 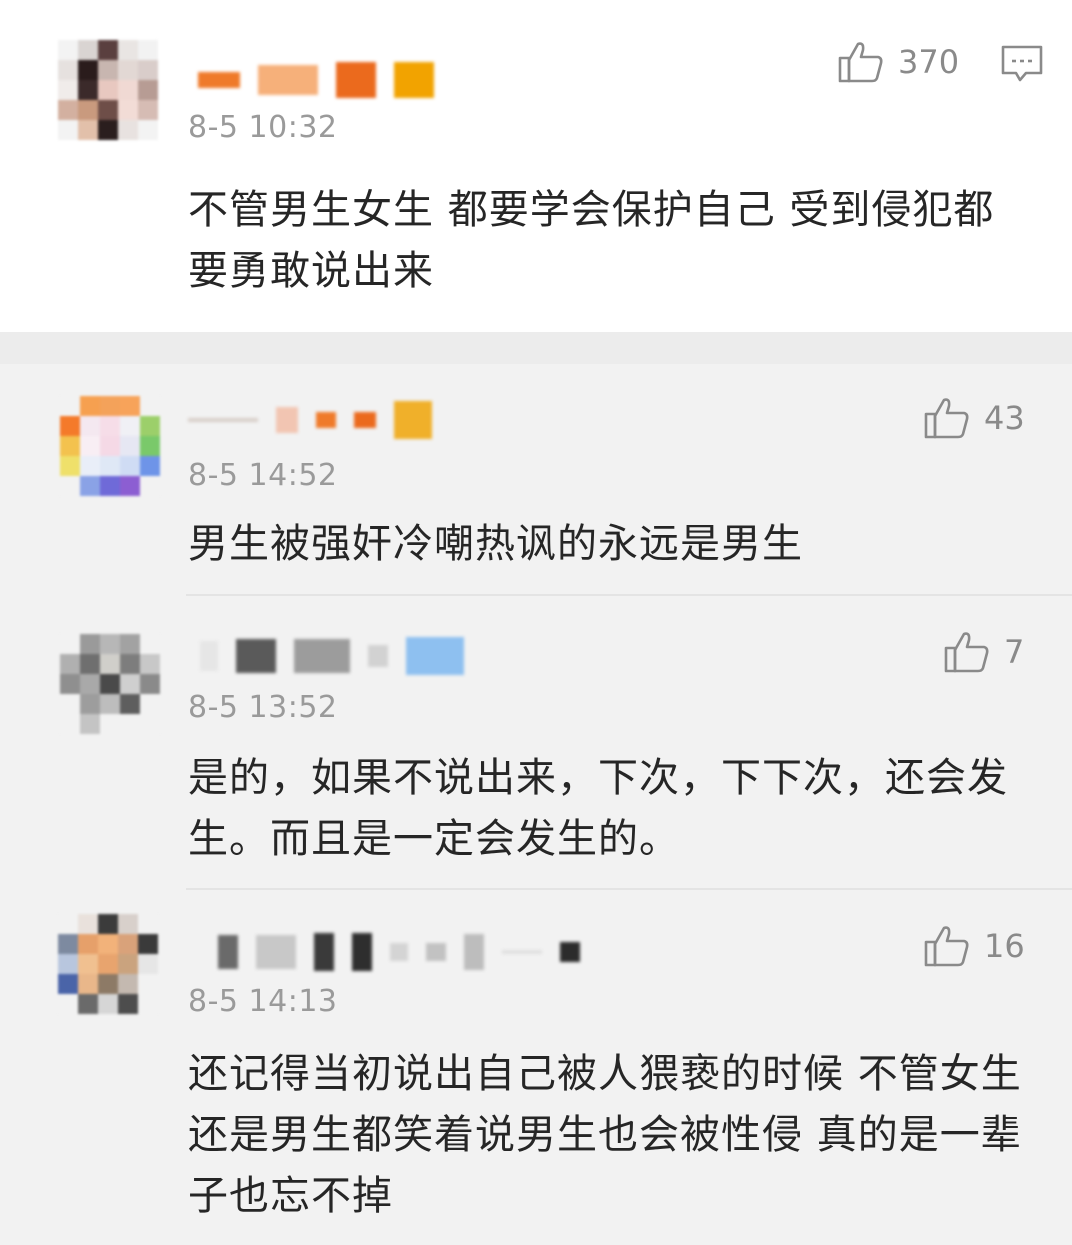 I want to click on like-count: 7, so click(x=1014, y=652).